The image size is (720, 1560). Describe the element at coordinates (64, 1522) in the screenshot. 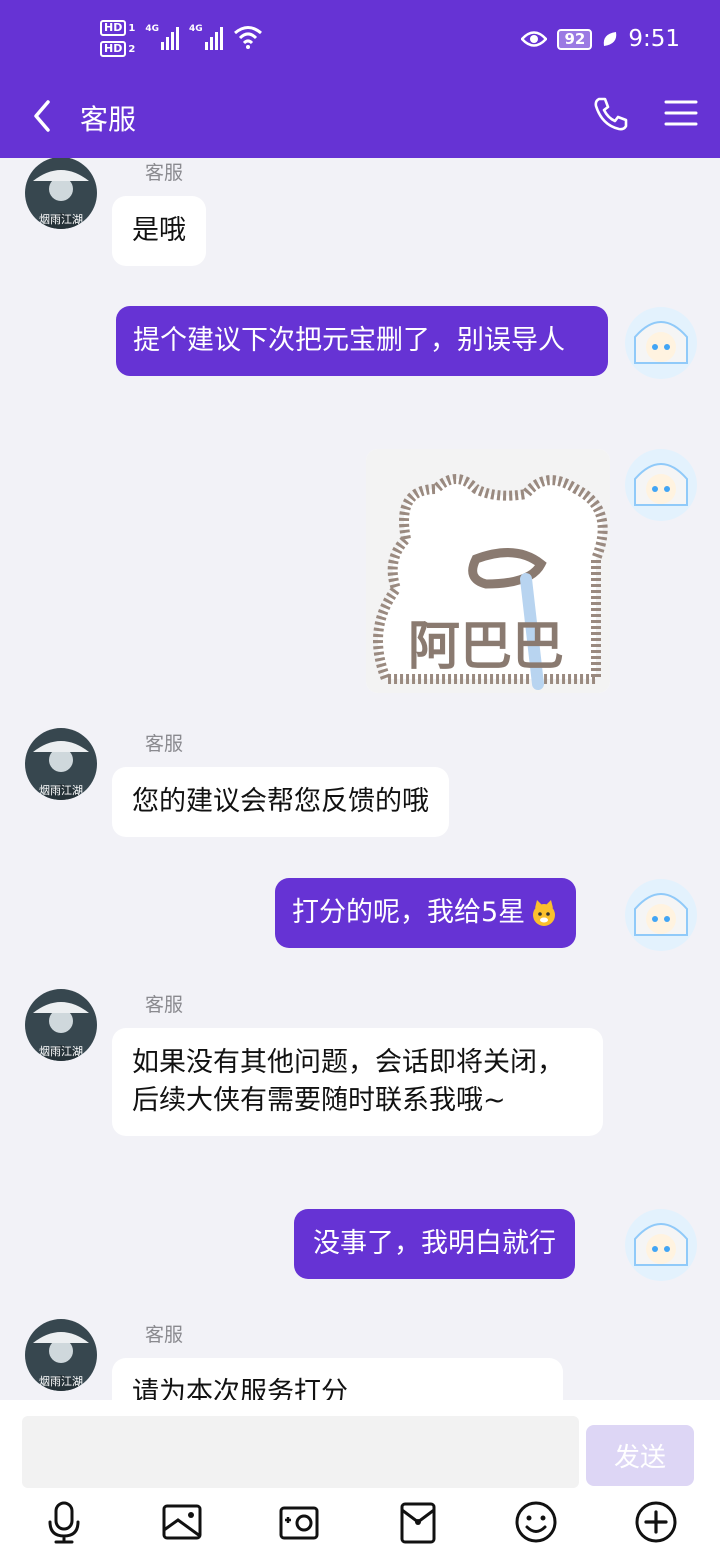

I see `microphone-icon` at that location.